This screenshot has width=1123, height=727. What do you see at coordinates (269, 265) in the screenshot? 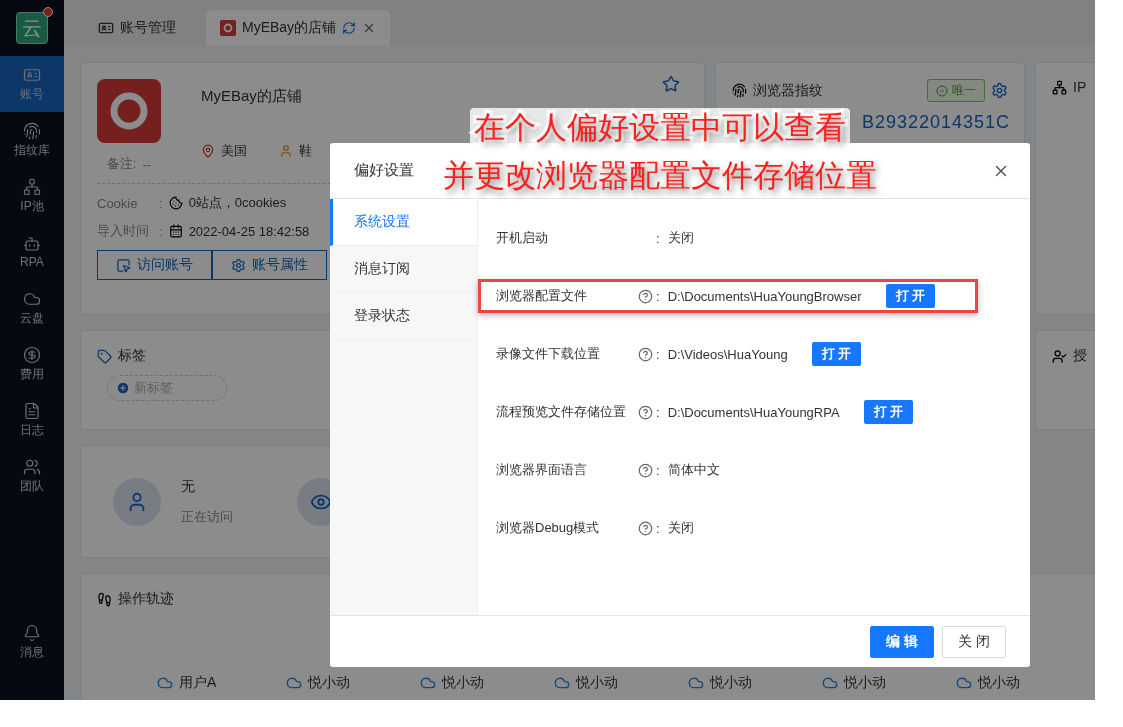
I see `action-button: 账号属性` at bounding box center [269, 265].